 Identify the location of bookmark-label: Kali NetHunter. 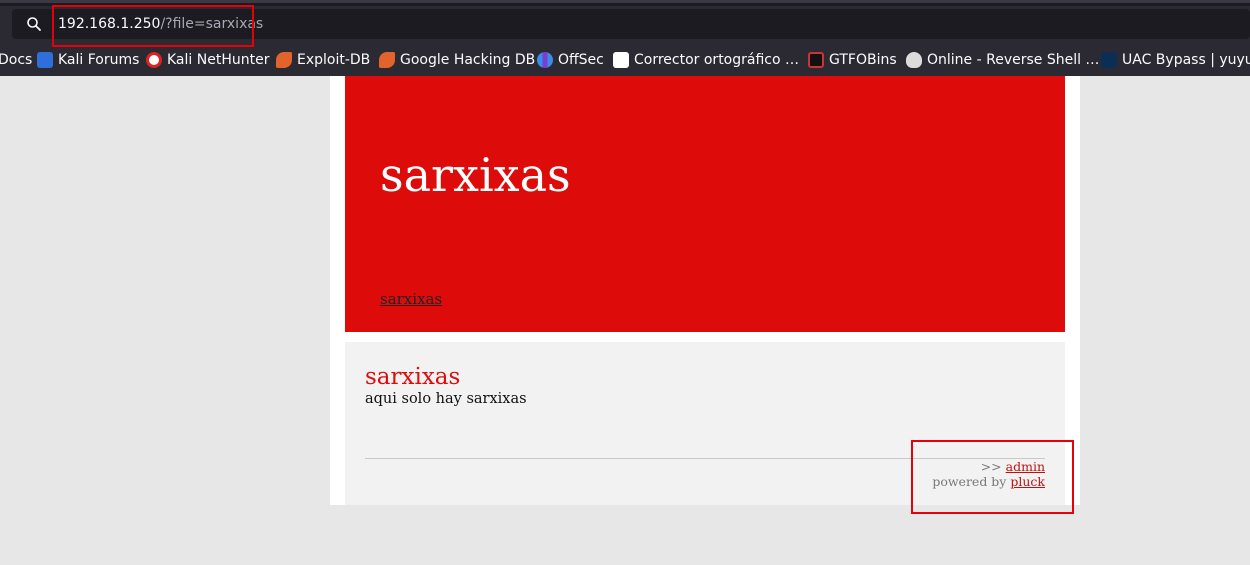
(218, 60).